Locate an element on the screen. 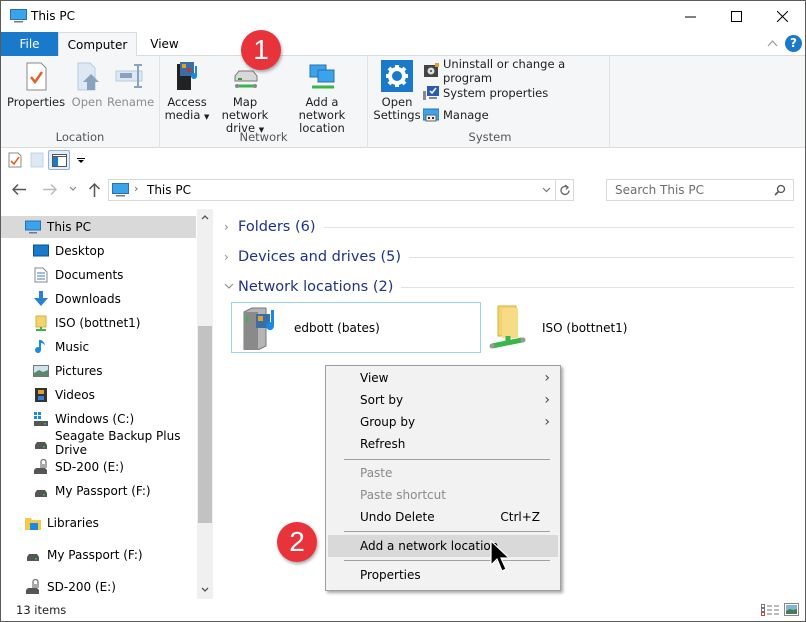 This screenshot has height=622, width=806. callout-1: 1 is located at coordinates (261, 50).